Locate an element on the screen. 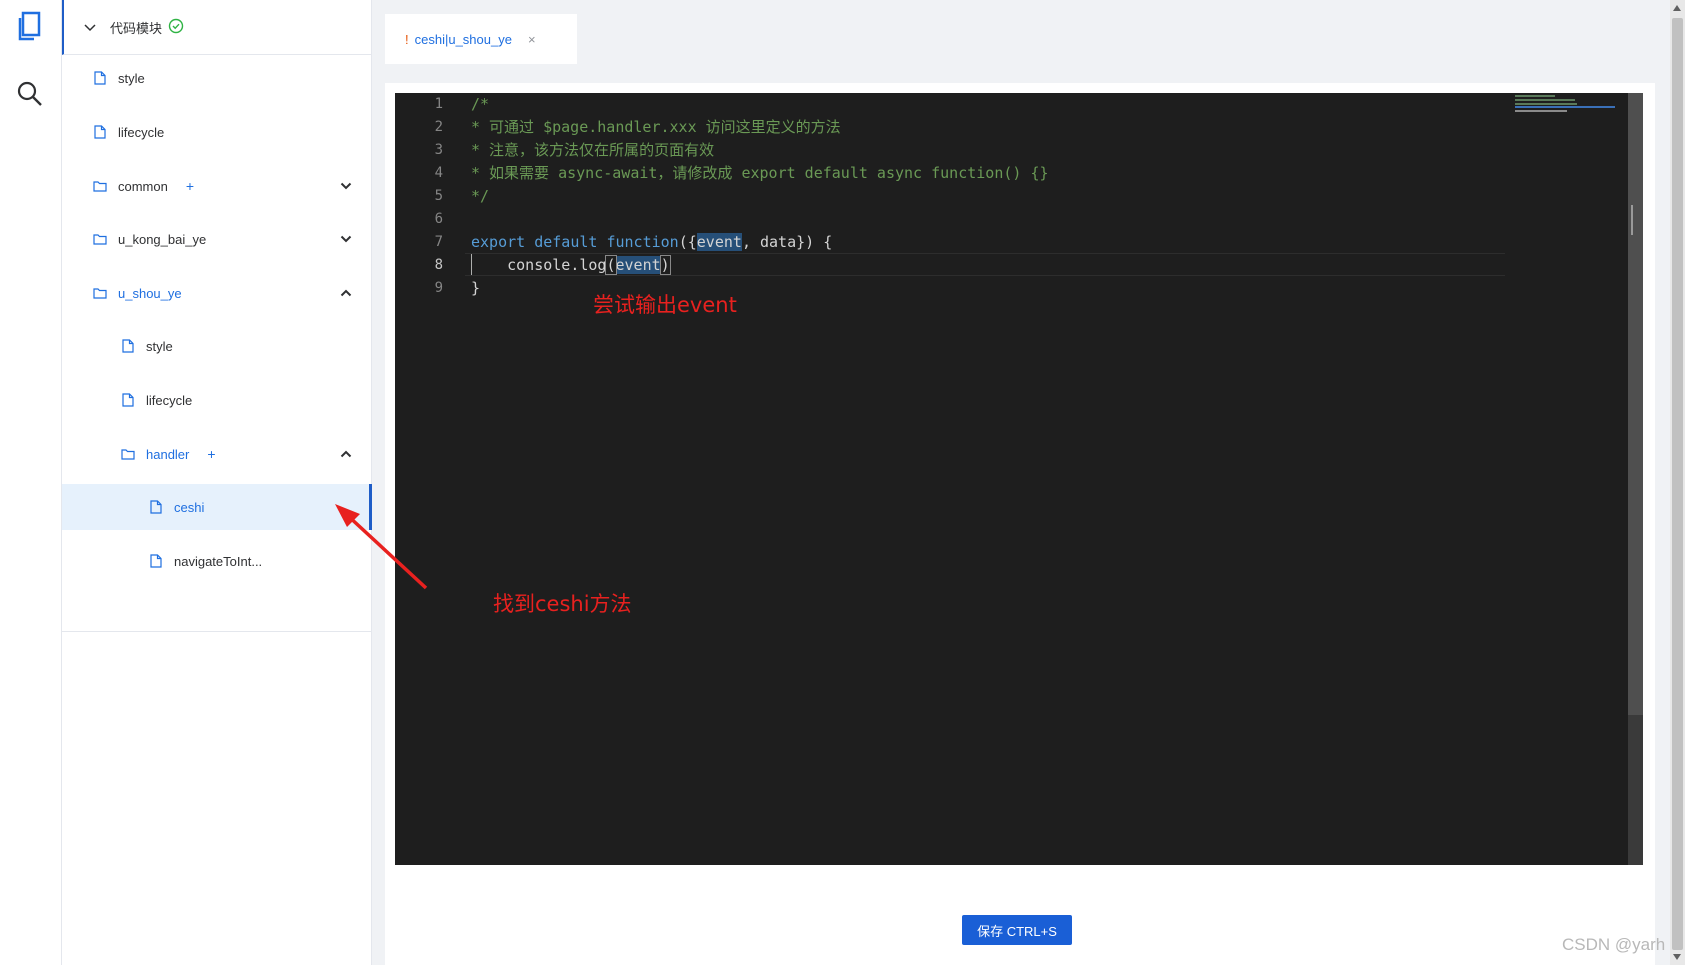 The height and width of the screenshot is (965, 1685). tree-item-ceshi: ceshi is located at coordinates (217, 507).